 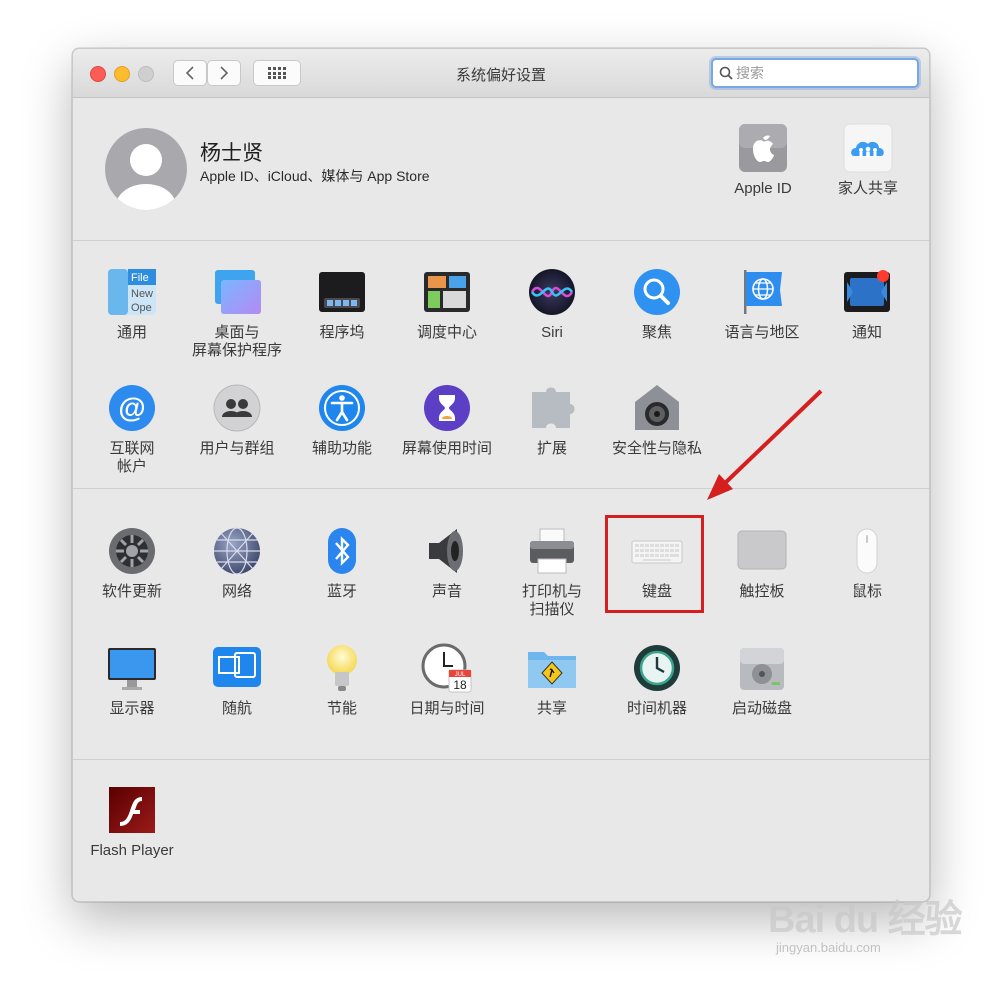 What do you see at coordinates (552, 668) in the screenshot?
I see `sharing-icon` at bounding box center [552, 668].